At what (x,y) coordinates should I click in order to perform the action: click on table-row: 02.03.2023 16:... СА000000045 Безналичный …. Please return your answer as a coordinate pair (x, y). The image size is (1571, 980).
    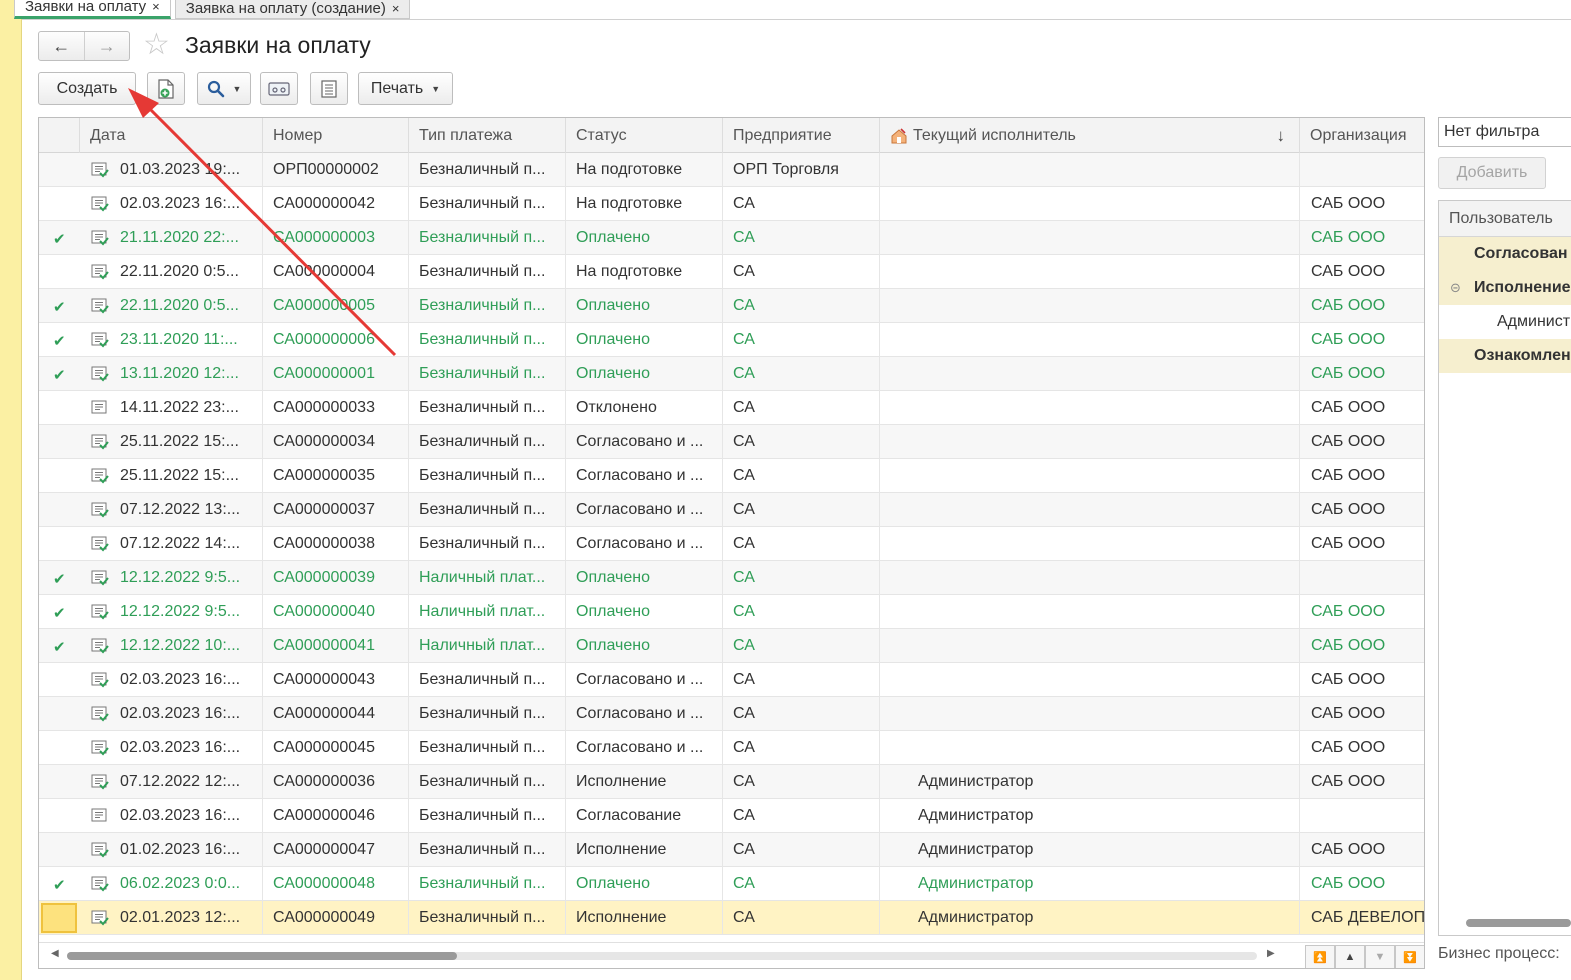
    Looking at the image, I should click on (731, 748).